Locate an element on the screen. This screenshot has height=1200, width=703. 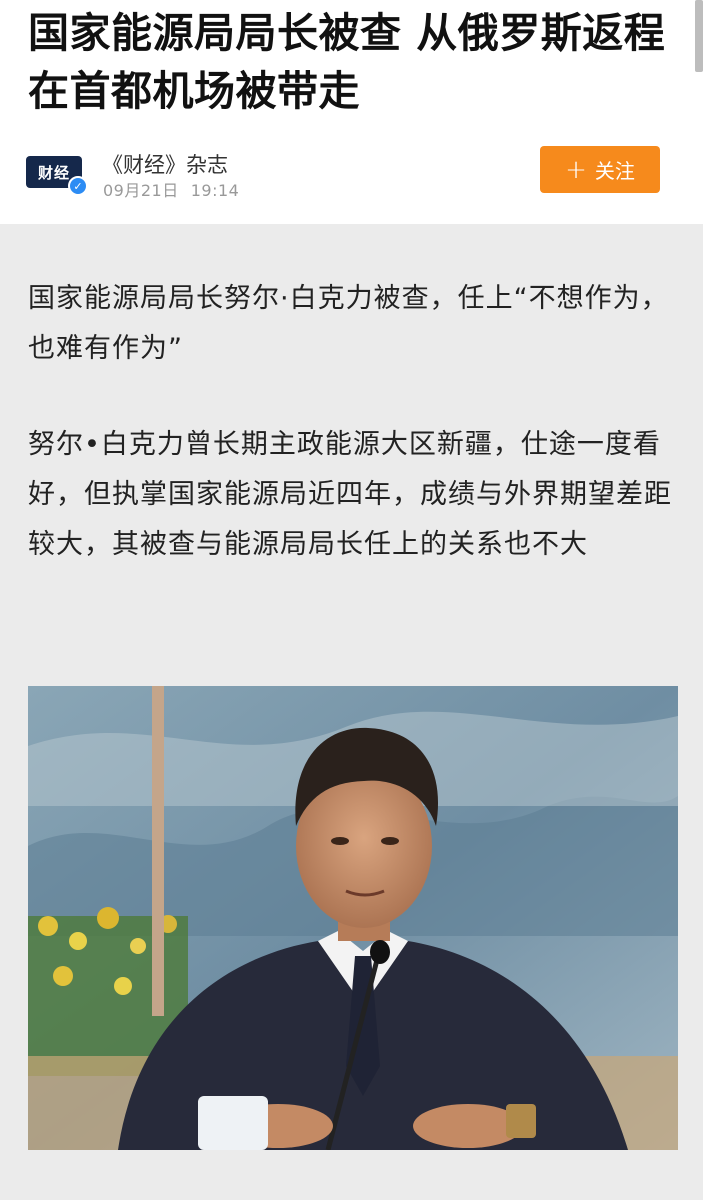
article-paragraph: 国家能源局局长努尔·白克力被查，任上“不想作为，也难有作为” is located at coordinates (348, 323).